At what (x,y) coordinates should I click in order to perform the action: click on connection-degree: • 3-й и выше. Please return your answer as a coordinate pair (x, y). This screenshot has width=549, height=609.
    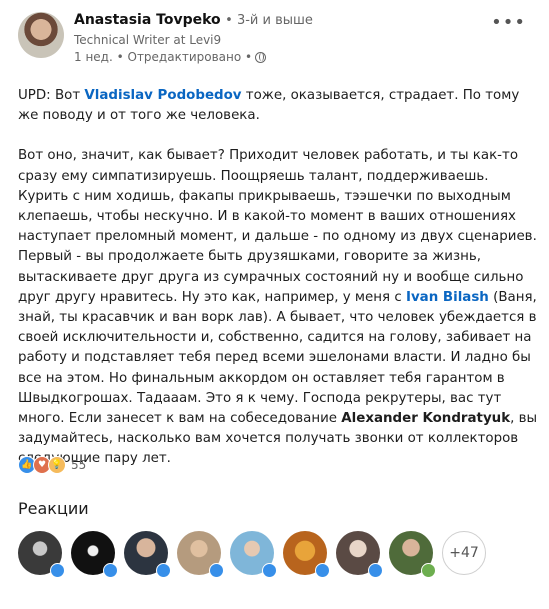
    Looking at the image, I should click on (269, 20).